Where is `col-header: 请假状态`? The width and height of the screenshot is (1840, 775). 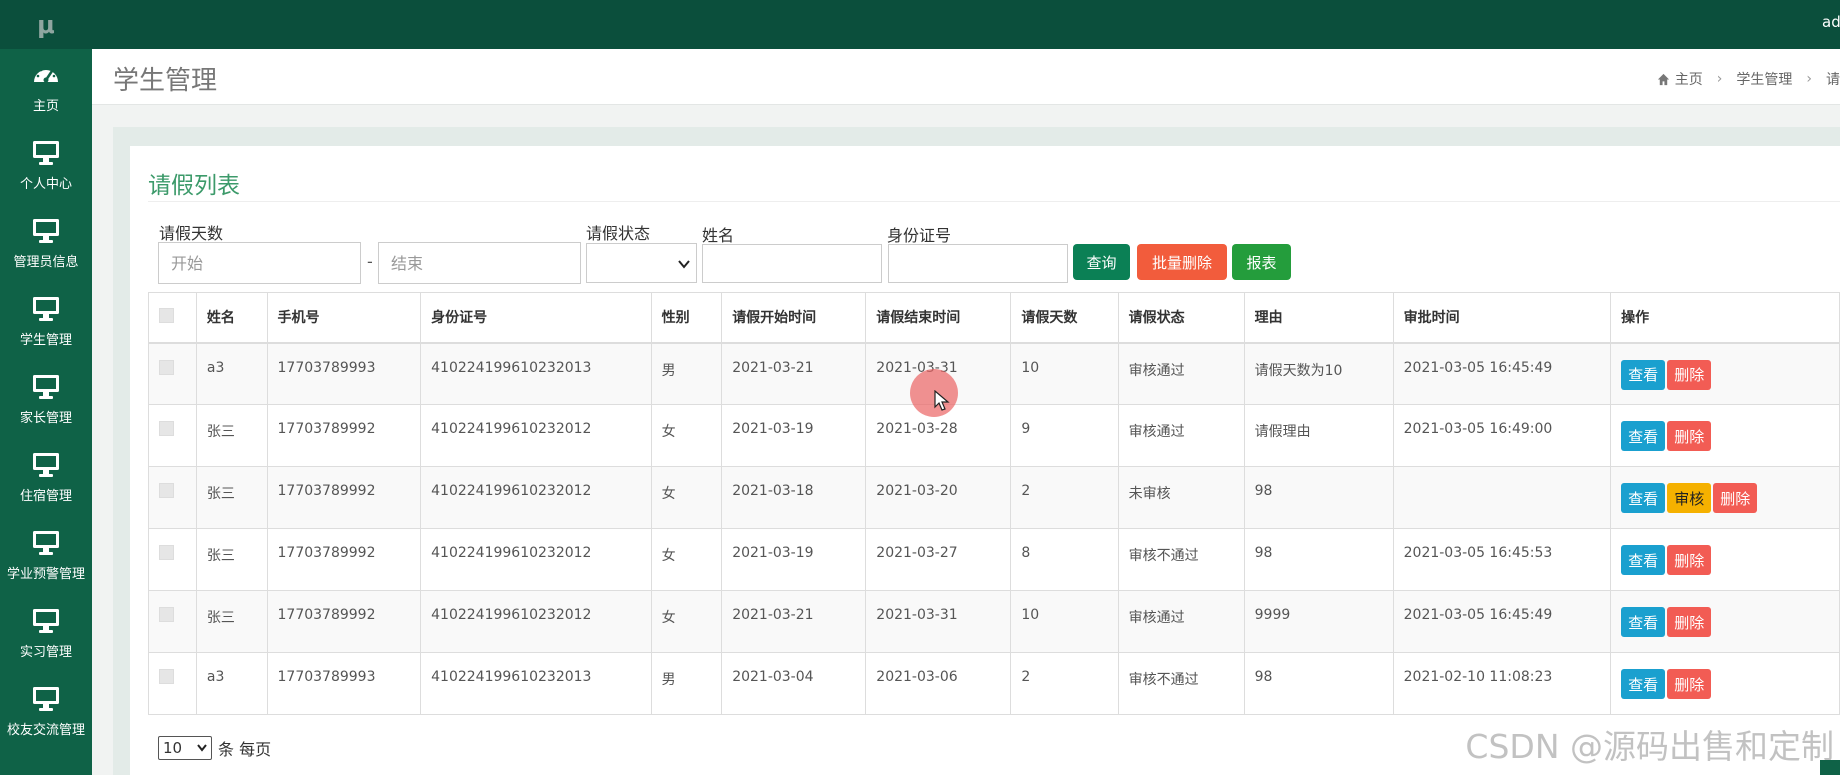
col-header: 请假状态 is located at coordinates (1181, 318).